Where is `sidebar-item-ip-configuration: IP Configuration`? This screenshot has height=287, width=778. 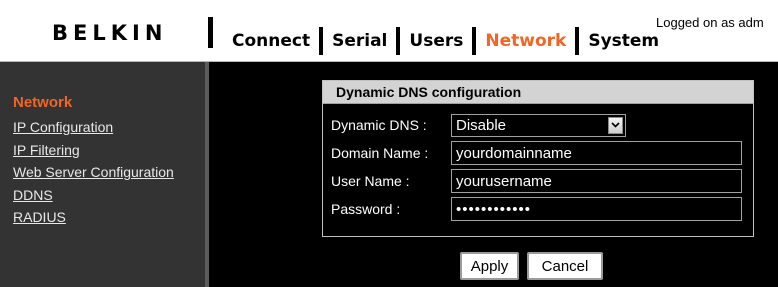
sidebar-item-ip-configuration: IP Configuration is located at coordinates (93, 127).